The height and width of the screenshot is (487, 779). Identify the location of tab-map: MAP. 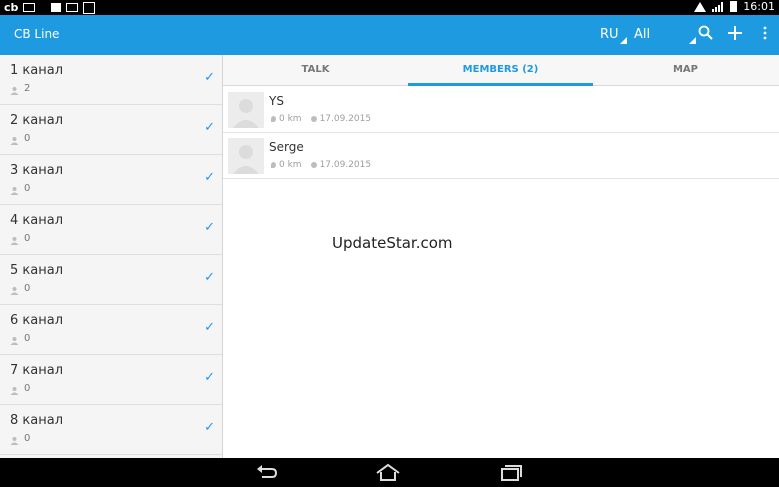
(685, 70).